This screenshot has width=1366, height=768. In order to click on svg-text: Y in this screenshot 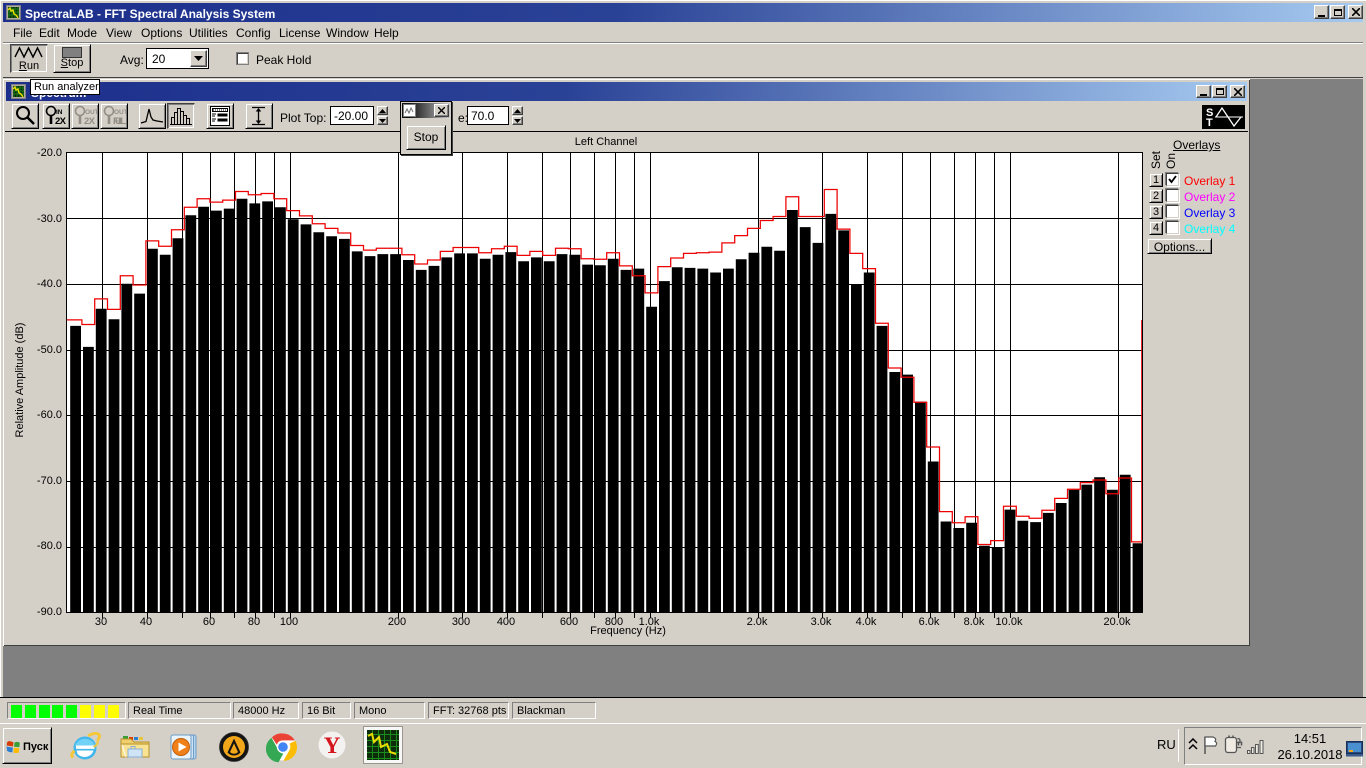, I will do `click(332, 745)`.